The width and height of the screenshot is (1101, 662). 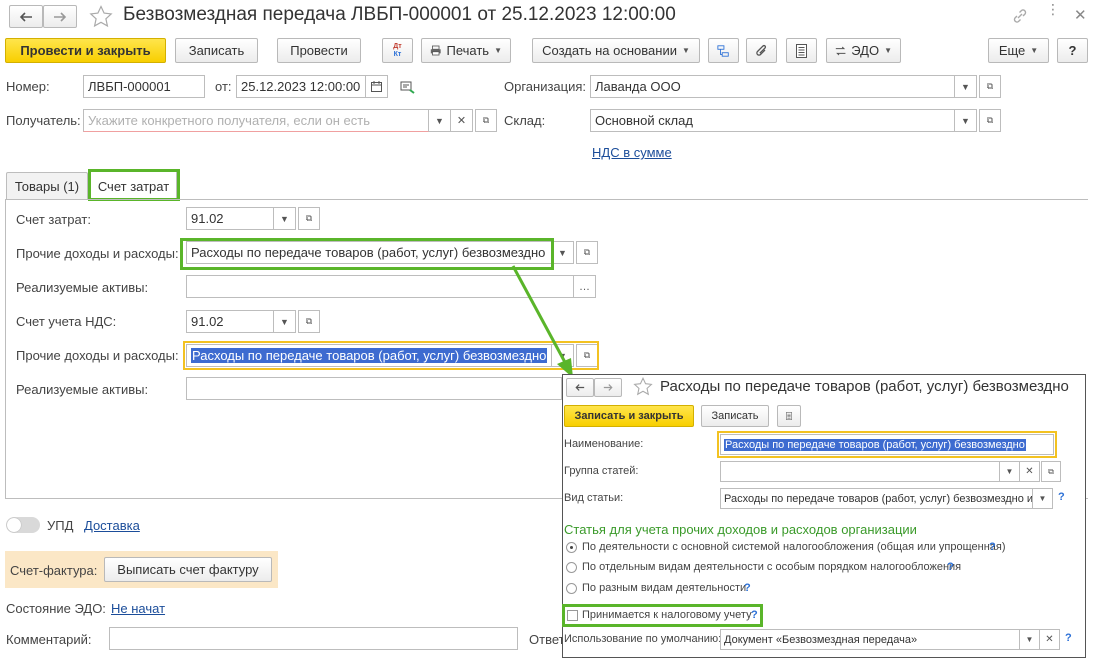 What do you see at coordinates (285, 321) in the screenshot?
I see `vat-account-dropdown-button: ▼` at bounding box center [285, 321].